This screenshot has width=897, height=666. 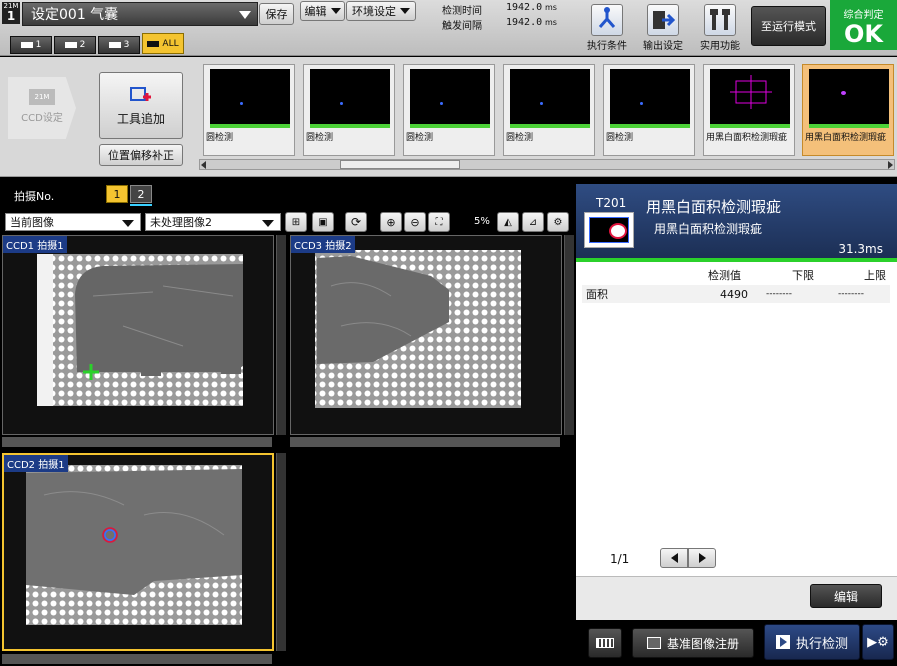 What do you see at coordinates (11, 16) in the screenshot?
I see `logo-number: 1` at bounding box center [11, 16].